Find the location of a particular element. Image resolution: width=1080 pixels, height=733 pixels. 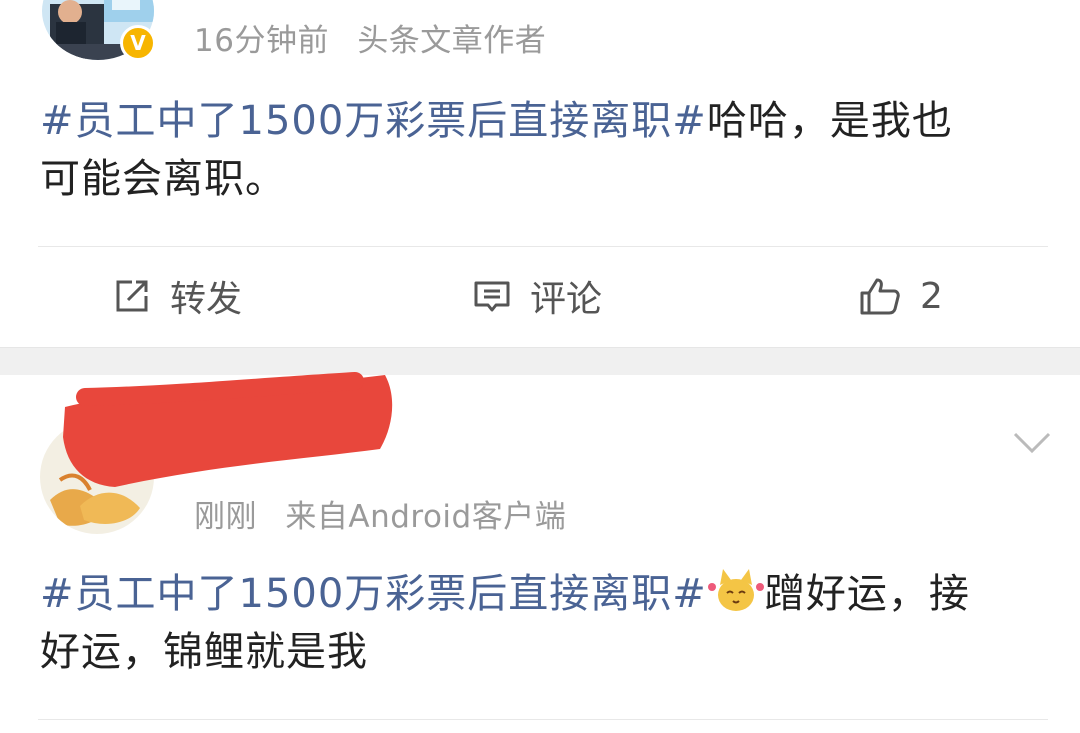

post-meta: 16分钟前 头条文章作者 is located at coordinates (379, 37).